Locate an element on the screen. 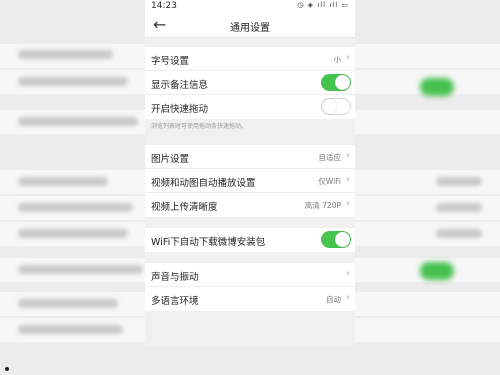 The width and height of the screenshot is (500, 375). setting-image: 图片设置 自适应 › is located at coordinates (250, 157).